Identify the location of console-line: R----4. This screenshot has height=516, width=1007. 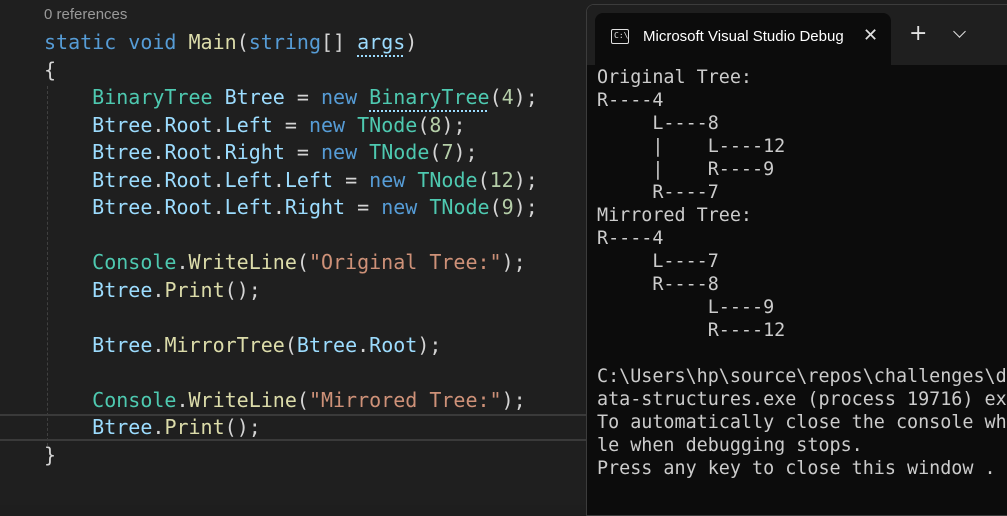
(630, 238).